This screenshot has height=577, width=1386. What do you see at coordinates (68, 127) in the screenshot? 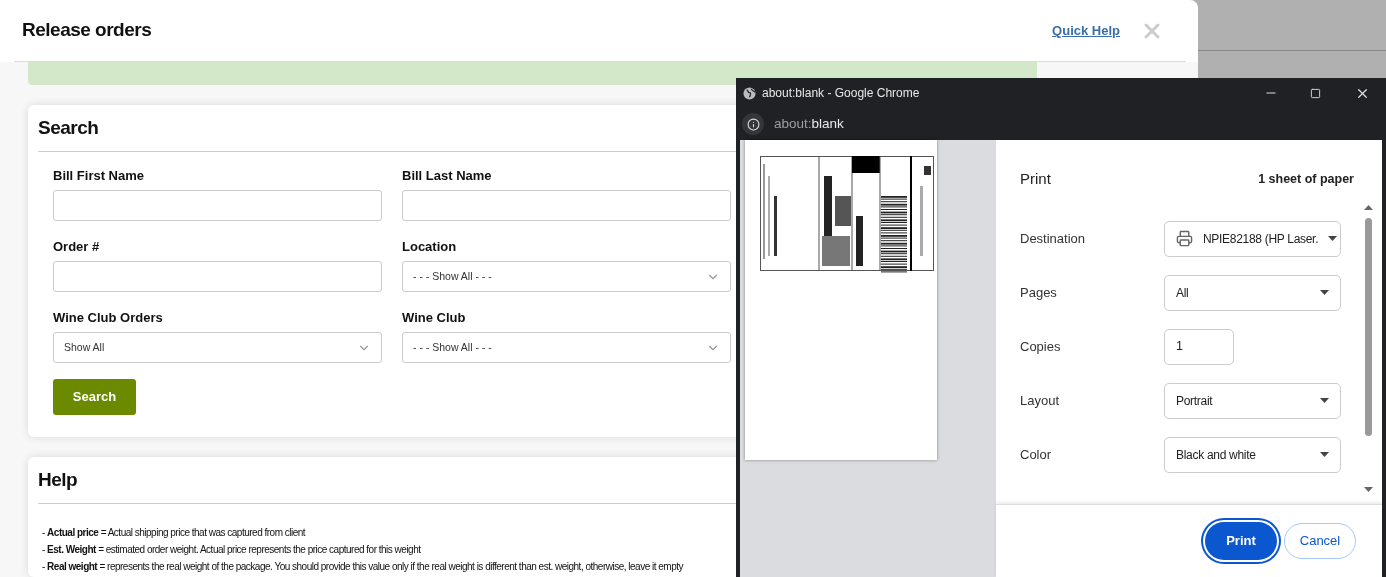
I see `card-title: Search` at bounding box center [68, 127].